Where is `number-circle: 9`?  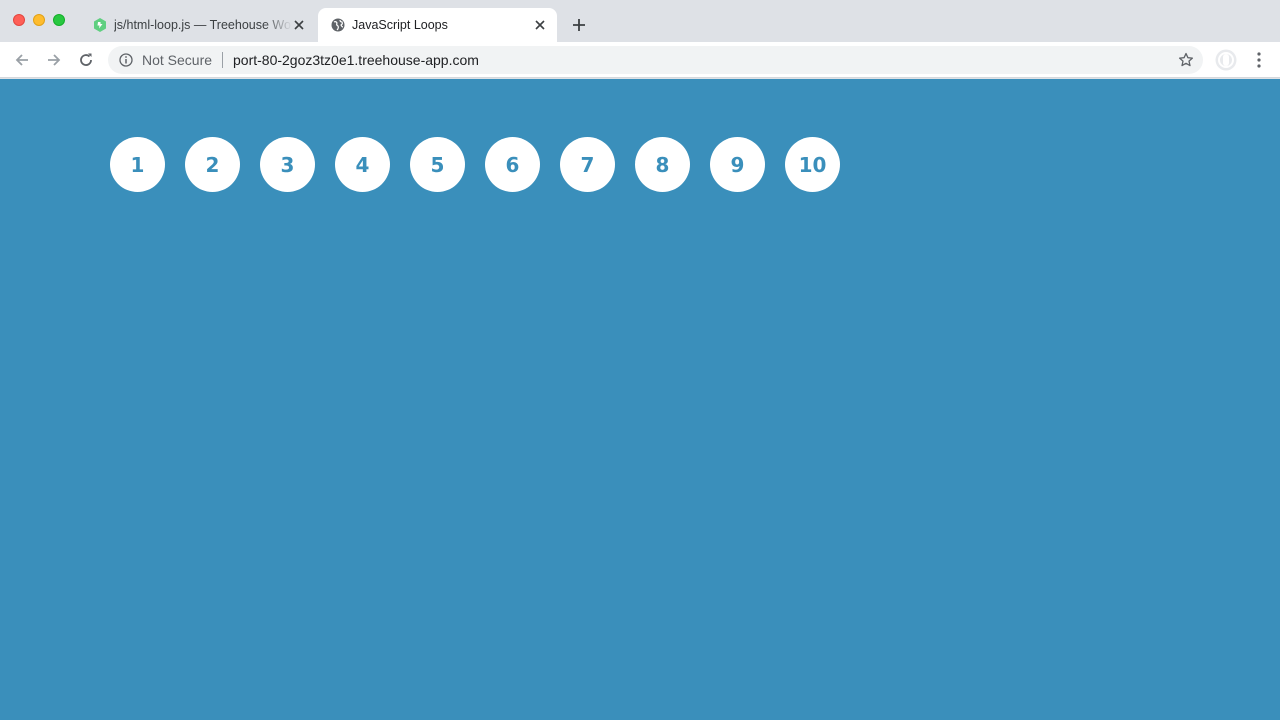 number-circle: 9 is located at coordinates (737, 164).